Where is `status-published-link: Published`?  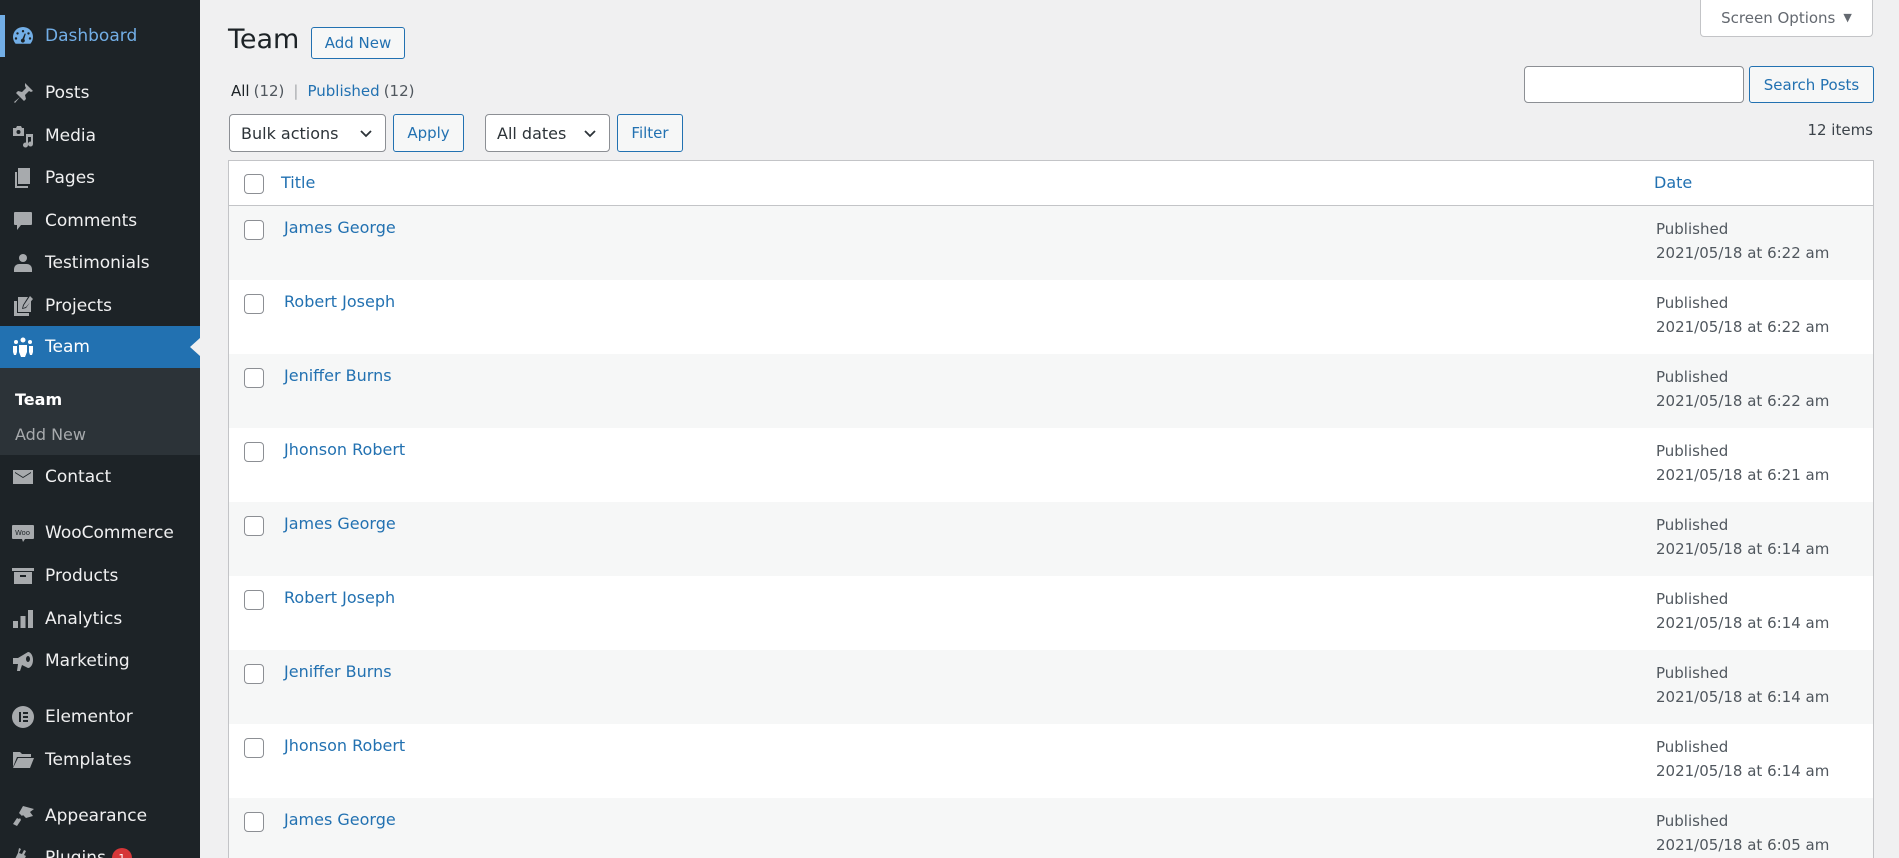 status-published-link: Published is located at coordinates (343, 91).